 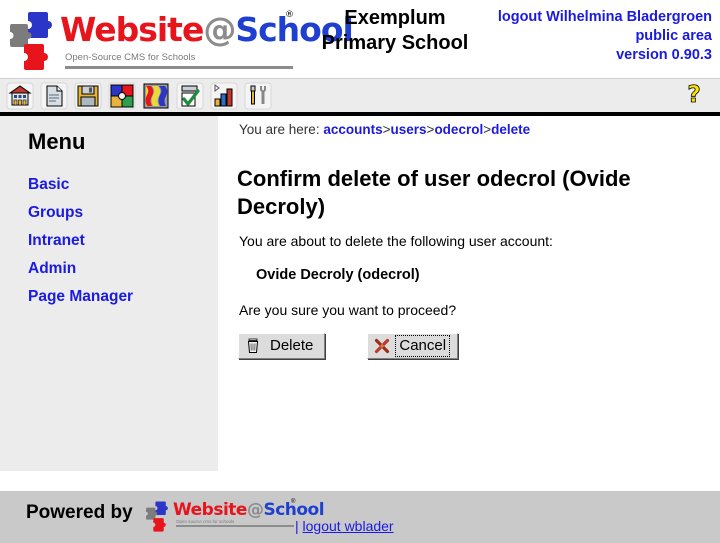 What do you see at coordinates (219, 29) in the screenshot?
I see `logo-at-symbol: @` at bounding box center [219, 29].